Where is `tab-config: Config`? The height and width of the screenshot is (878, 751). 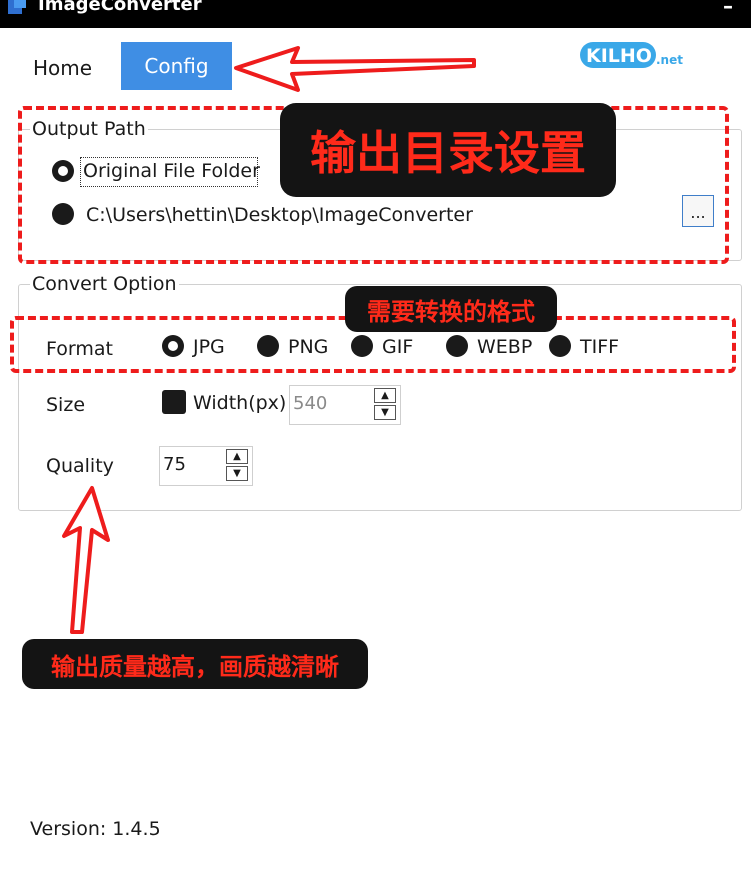 tab-config: Config is located at coordinates (176, 66).